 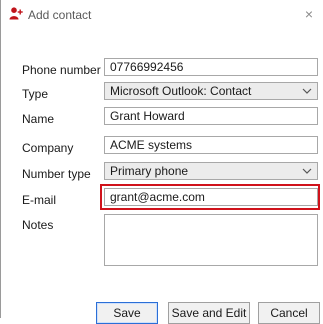 What do you see at coordinates (35, 94) in the screenshot?
I see `type-label: Type` at bounding box center [35, 94].